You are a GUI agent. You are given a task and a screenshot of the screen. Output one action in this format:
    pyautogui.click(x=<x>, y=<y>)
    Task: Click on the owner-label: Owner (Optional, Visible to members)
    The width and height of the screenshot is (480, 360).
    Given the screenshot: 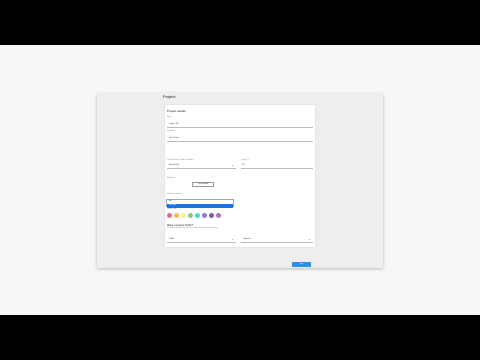 What is the action you would take?
    pyautogui.click(x=180, y=160)
    